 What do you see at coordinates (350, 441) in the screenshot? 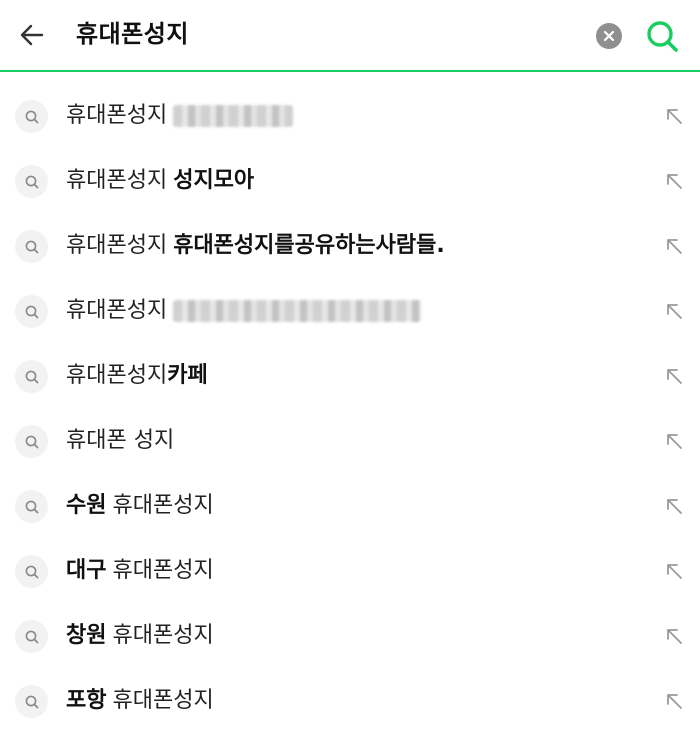
I see `suggestion-item: 휴대폰 성지` at bounding box center [350, 441].